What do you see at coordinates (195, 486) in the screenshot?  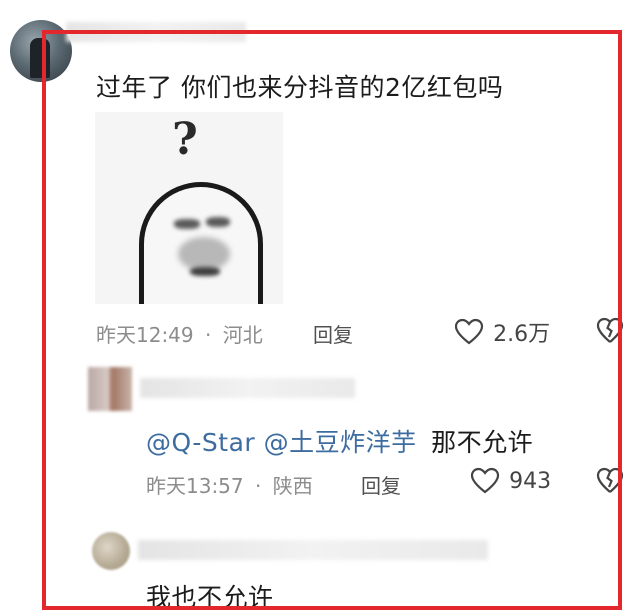 I see `reply-time: 昨天13:57` at bounding box center [195, 486].